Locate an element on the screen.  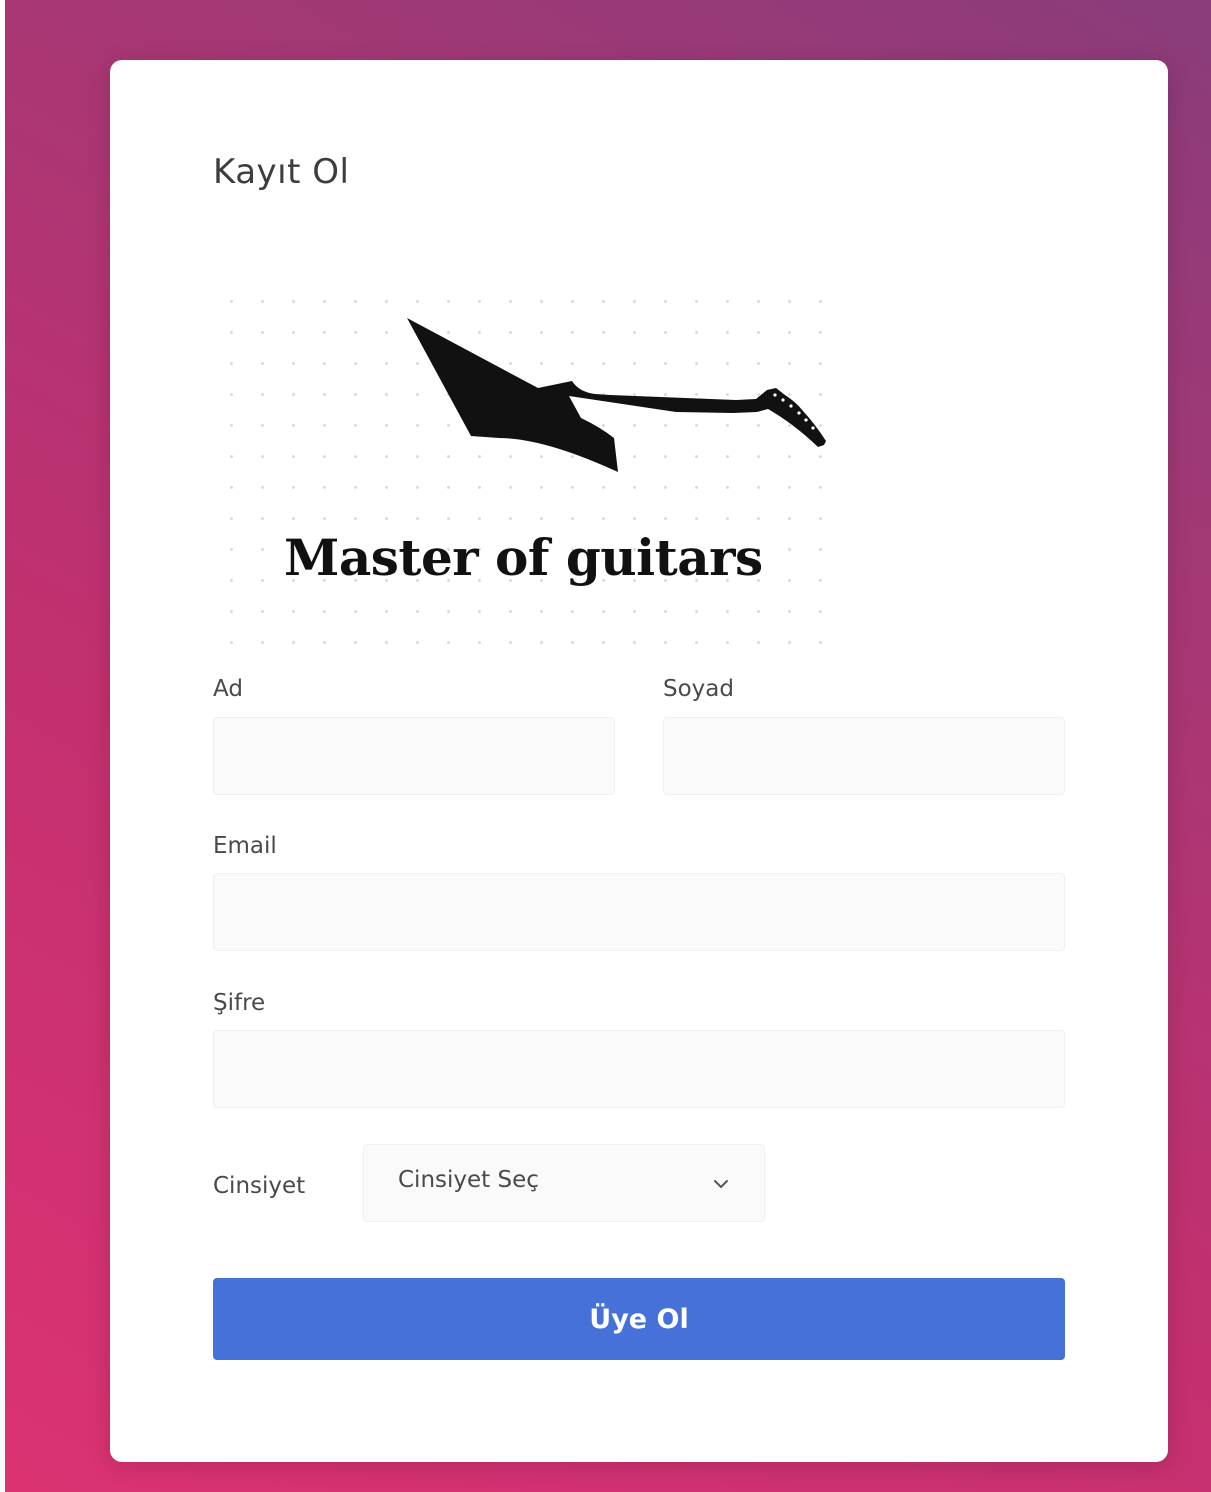
email-input is located at coordinates (639, 912).